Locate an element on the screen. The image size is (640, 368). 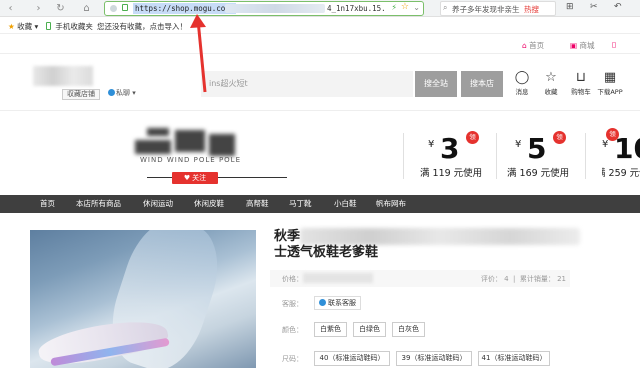
site-mall-link: ▣ 商城 is located at coordinates (582, 45).